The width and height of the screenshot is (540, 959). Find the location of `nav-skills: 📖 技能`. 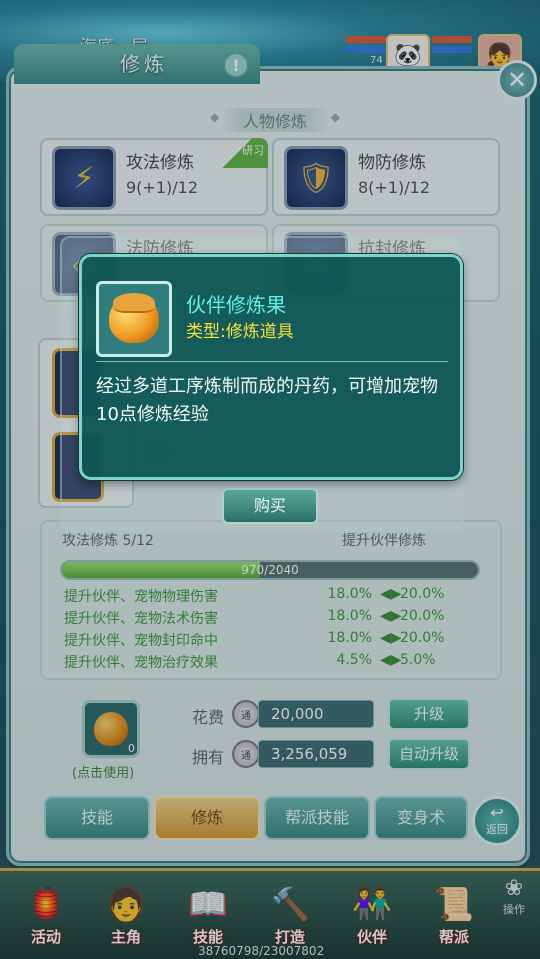

nav-skills: 📖 技能 is located at coordinates (208, 914).